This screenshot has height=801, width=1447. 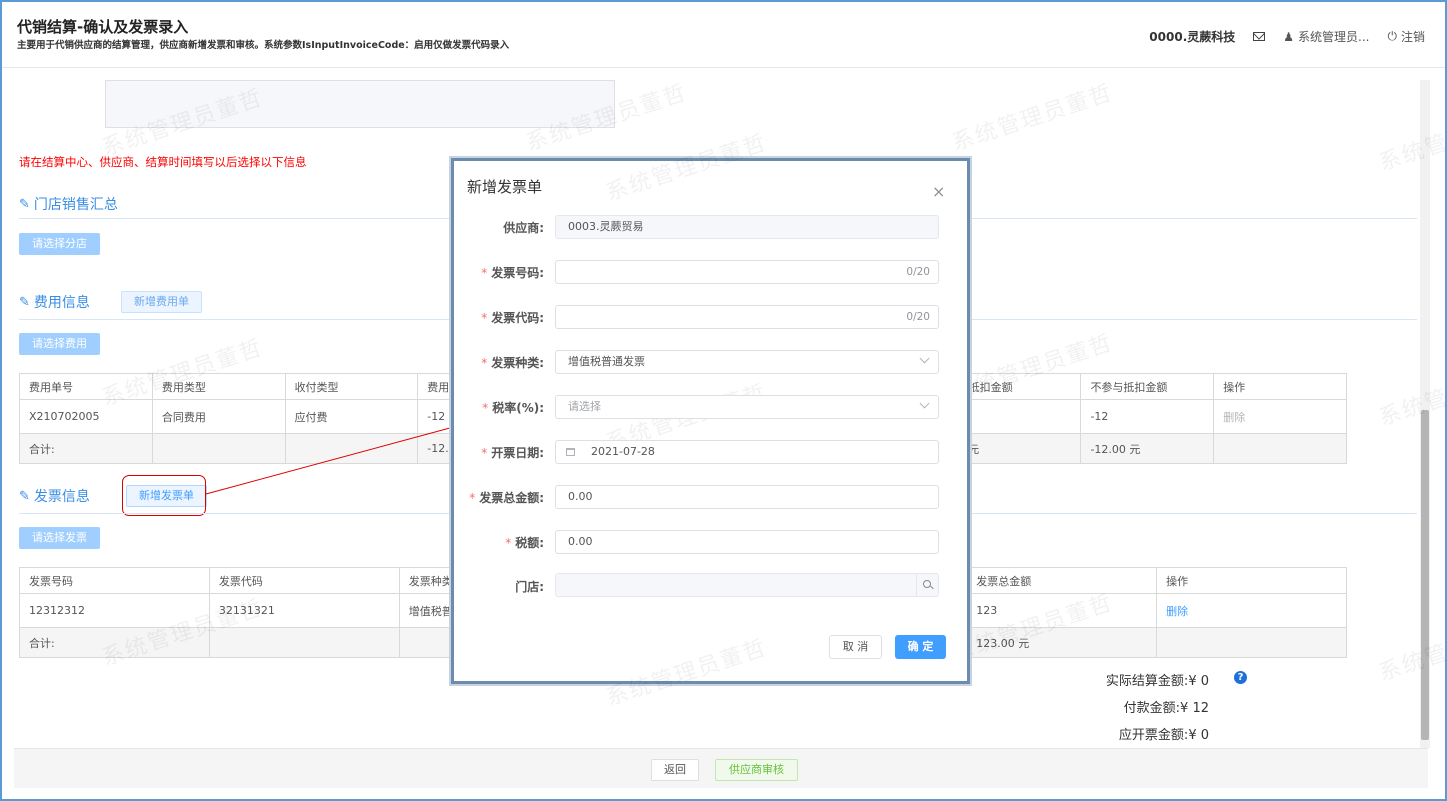 I want to click on invoice-type-select: 增值税普通发票, so click(x=747, y=362).